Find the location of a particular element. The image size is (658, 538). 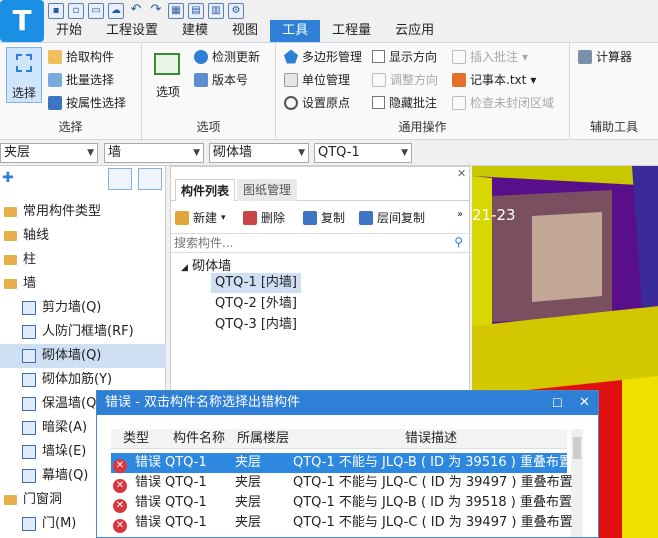

tree-node-label: 暗梁(A) is located at coordinates (65, 427).